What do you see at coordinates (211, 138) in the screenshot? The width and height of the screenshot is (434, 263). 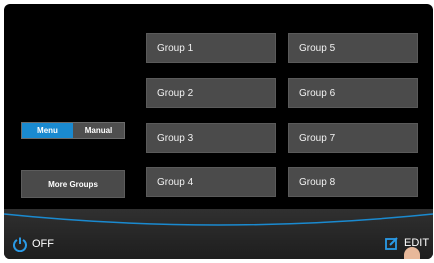 I see `group-3-button: Group 3` at bounding box center [211, 138].